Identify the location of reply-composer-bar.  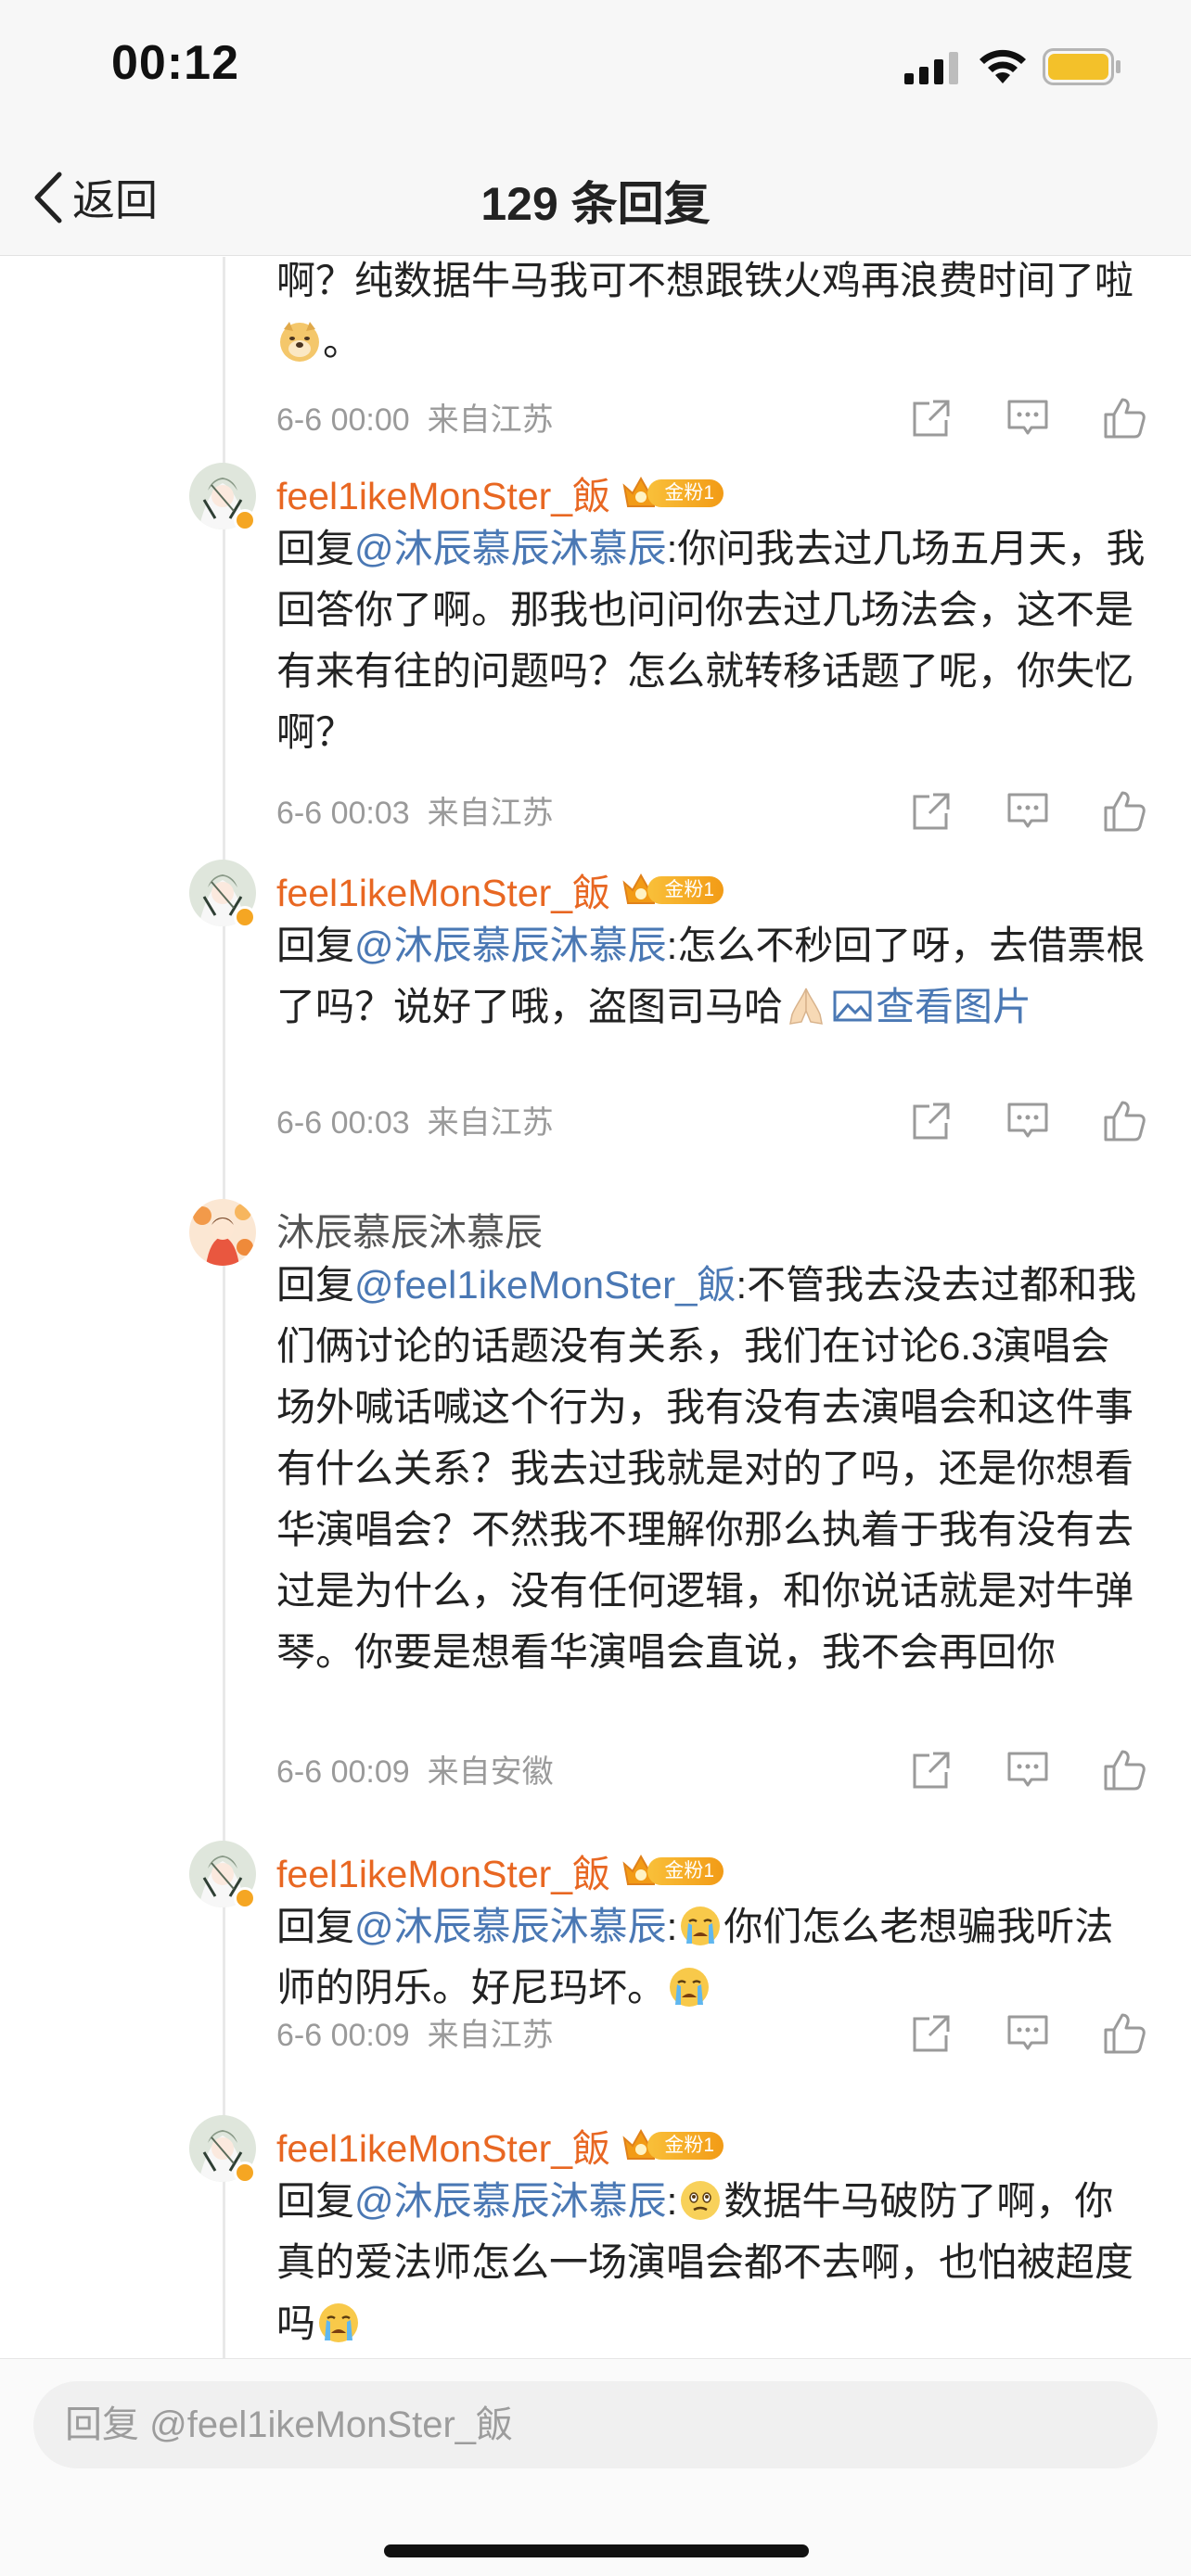
(595, 2467).